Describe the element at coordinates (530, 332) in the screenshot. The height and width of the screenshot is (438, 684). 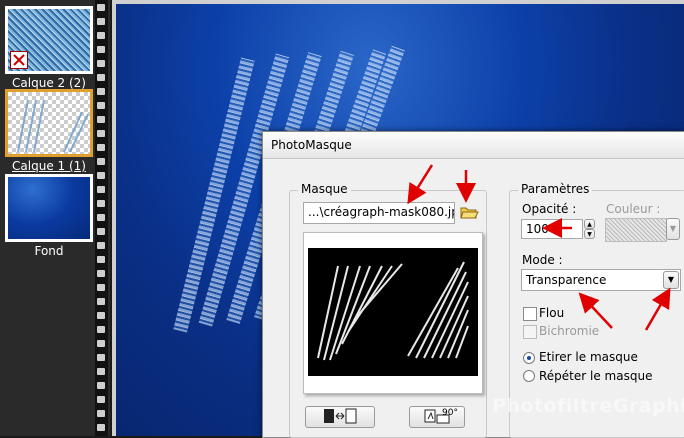
I see `bichromie-checkbox` at that location.